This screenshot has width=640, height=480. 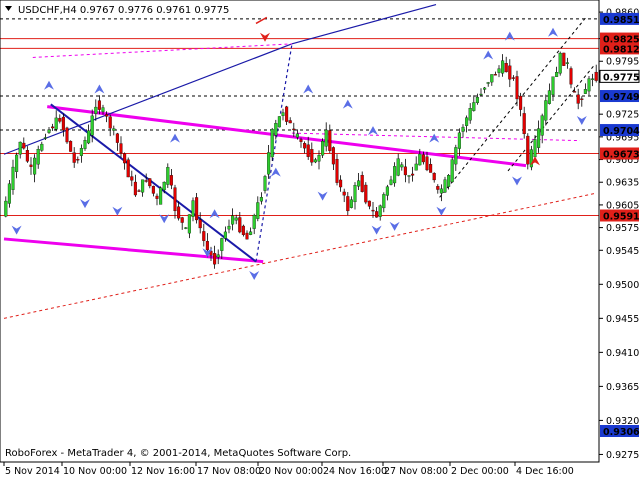 I want to click on price-badge-label: 0.9851, so click(x=621, y=20).